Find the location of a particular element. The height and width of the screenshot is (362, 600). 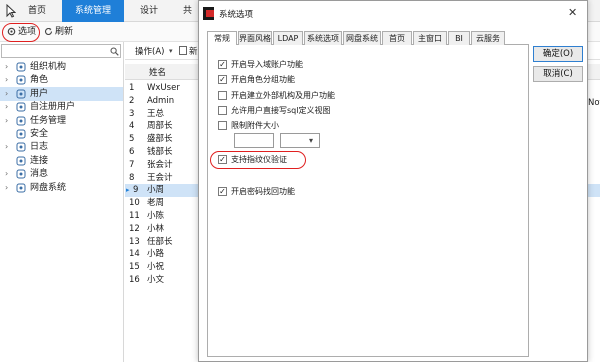

sidebar-item-label: 消息 is located at coordinates (39, 174).